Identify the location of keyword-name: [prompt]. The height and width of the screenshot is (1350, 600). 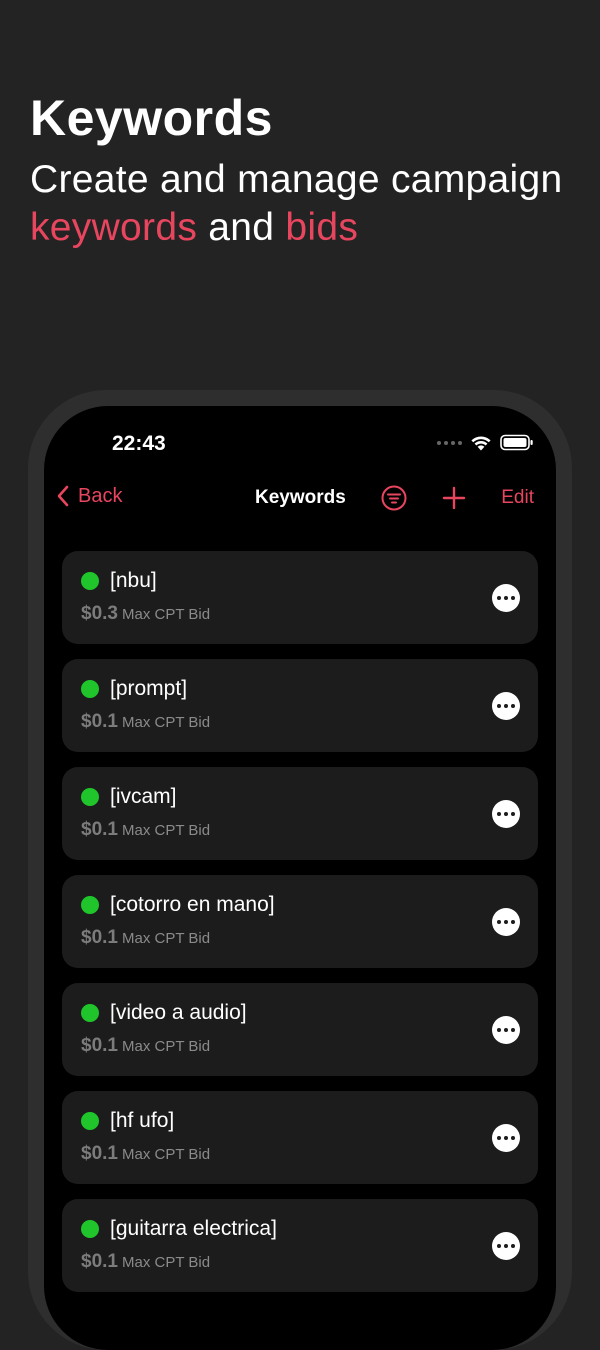
(149, 688).